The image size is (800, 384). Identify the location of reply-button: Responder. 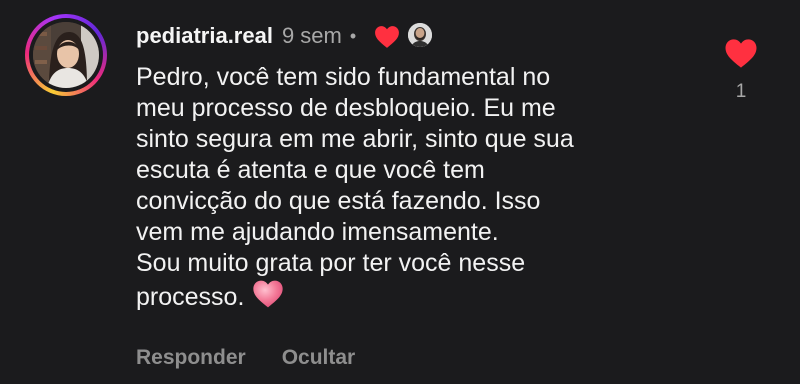
(191, 358).